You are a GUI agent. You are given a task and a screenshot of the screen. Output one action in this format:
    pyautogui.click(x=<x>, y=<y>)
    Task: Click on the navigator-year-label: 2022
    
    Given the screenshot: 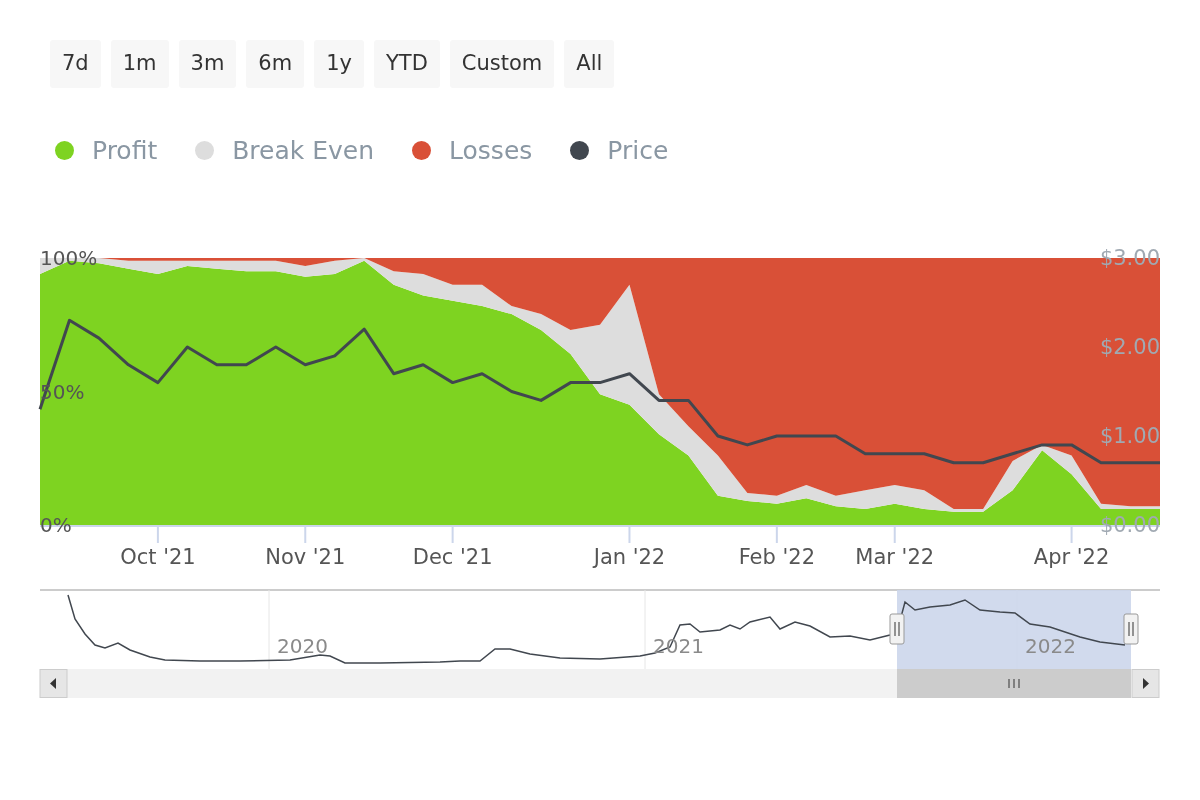 What is the action you would take?
    pyautogui.click(x=1050, y=645)
    